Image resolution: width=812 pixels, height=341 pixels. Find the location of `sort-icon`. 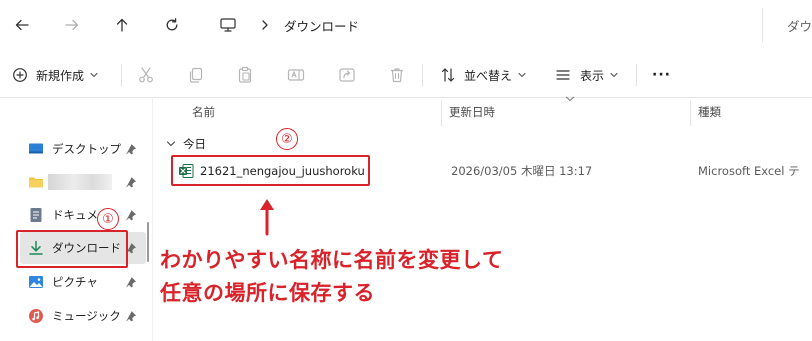

sort-icon is located at coordinates (448, 75).